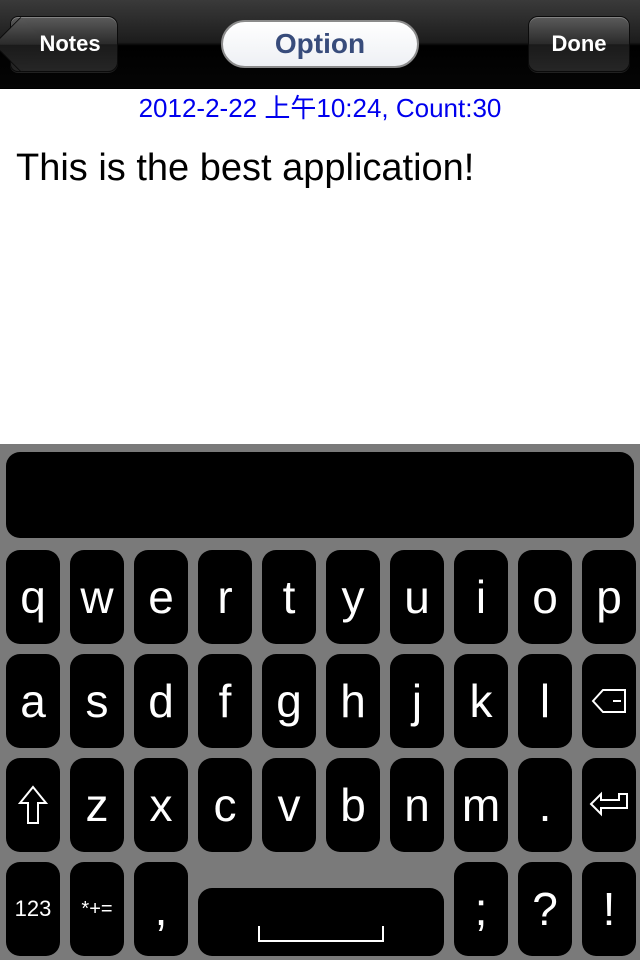  I want to click on note-text-area: This is the best application!, so click(320, 168).